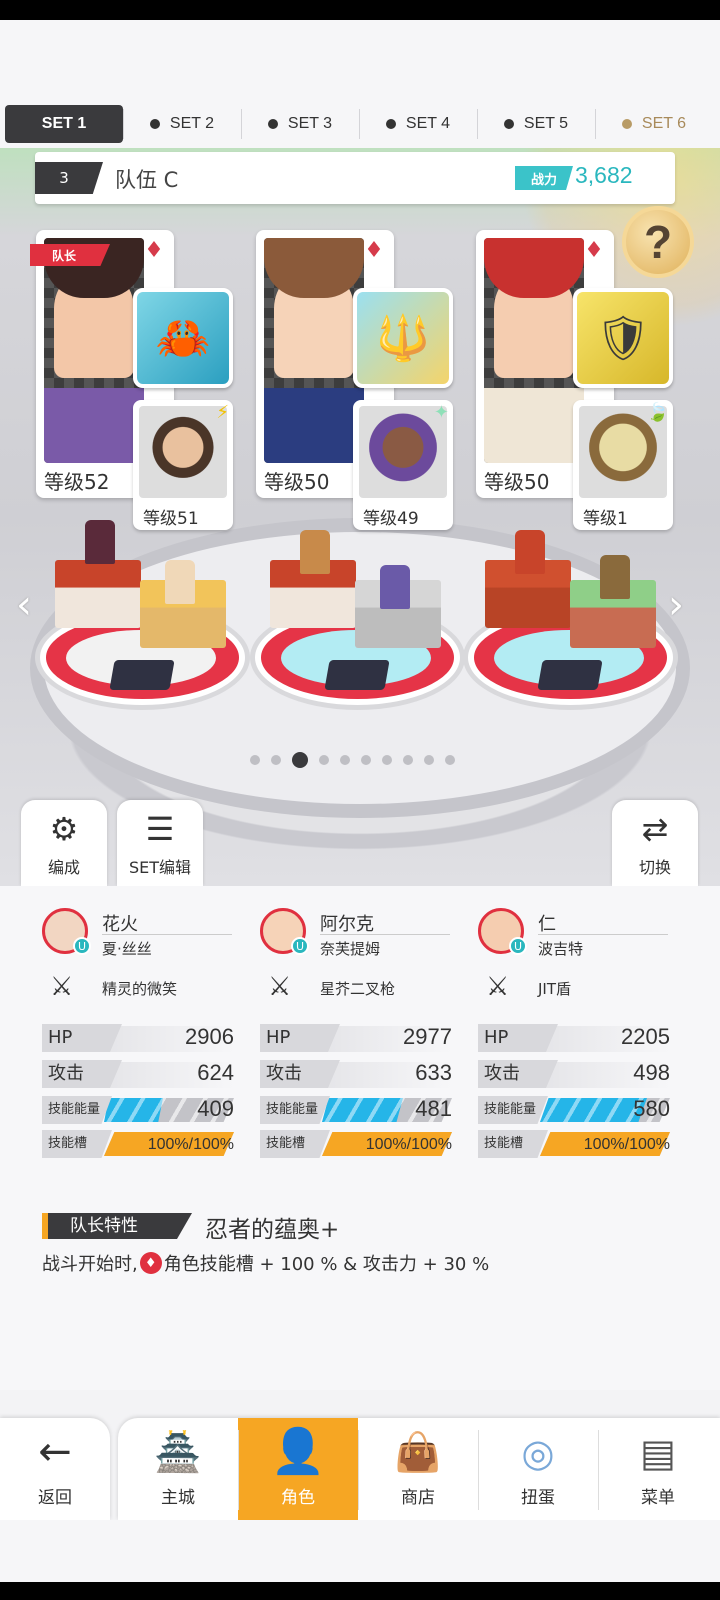  What do you see at coordinates (418, 1469) in the screenshot?
I see `nav-item-shop: 👜 商店` at bounding box center [418, 1469].